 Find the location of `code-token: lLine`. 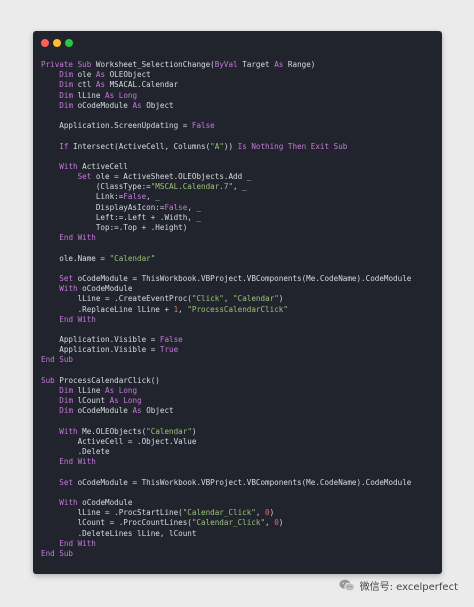

code-token: lLine is located at coordinates (91, 95).